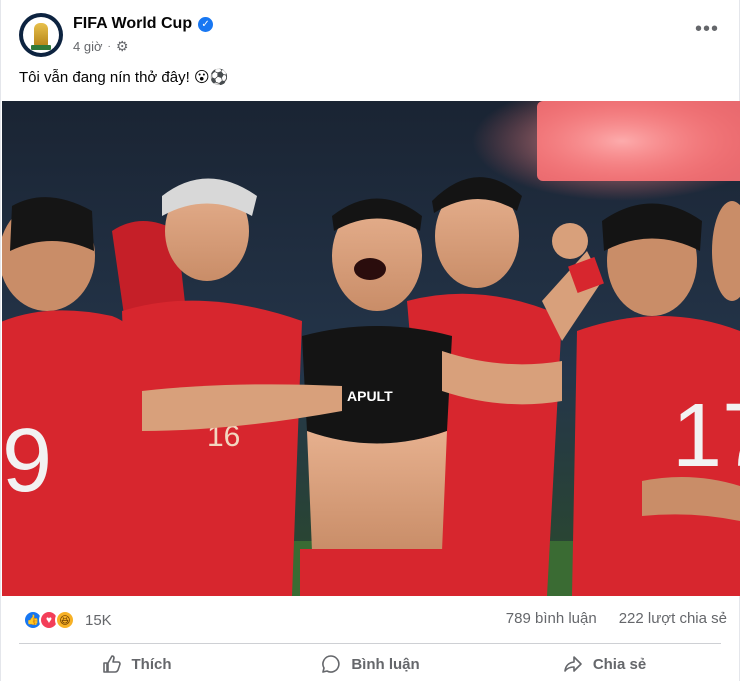 The width and height of the screenshot is (740, 681). I want to click on verified-badge-icon: ✓, so click(206, 24).